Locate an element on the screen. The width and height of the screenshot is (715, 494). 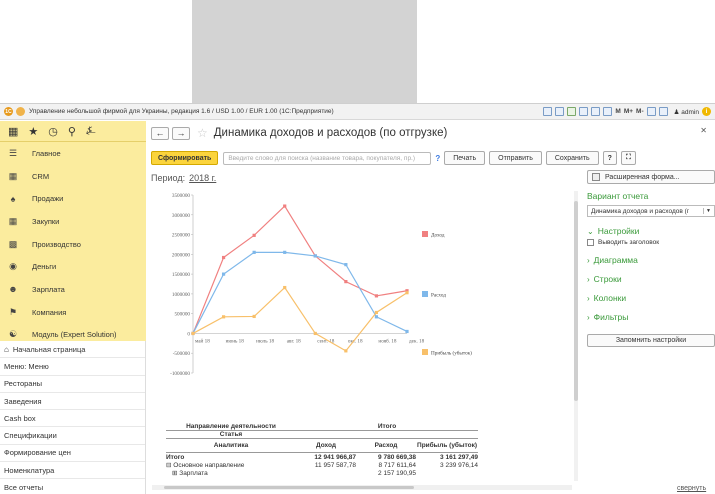
generate-button: Сформировать is located at coordinates (185, 158).